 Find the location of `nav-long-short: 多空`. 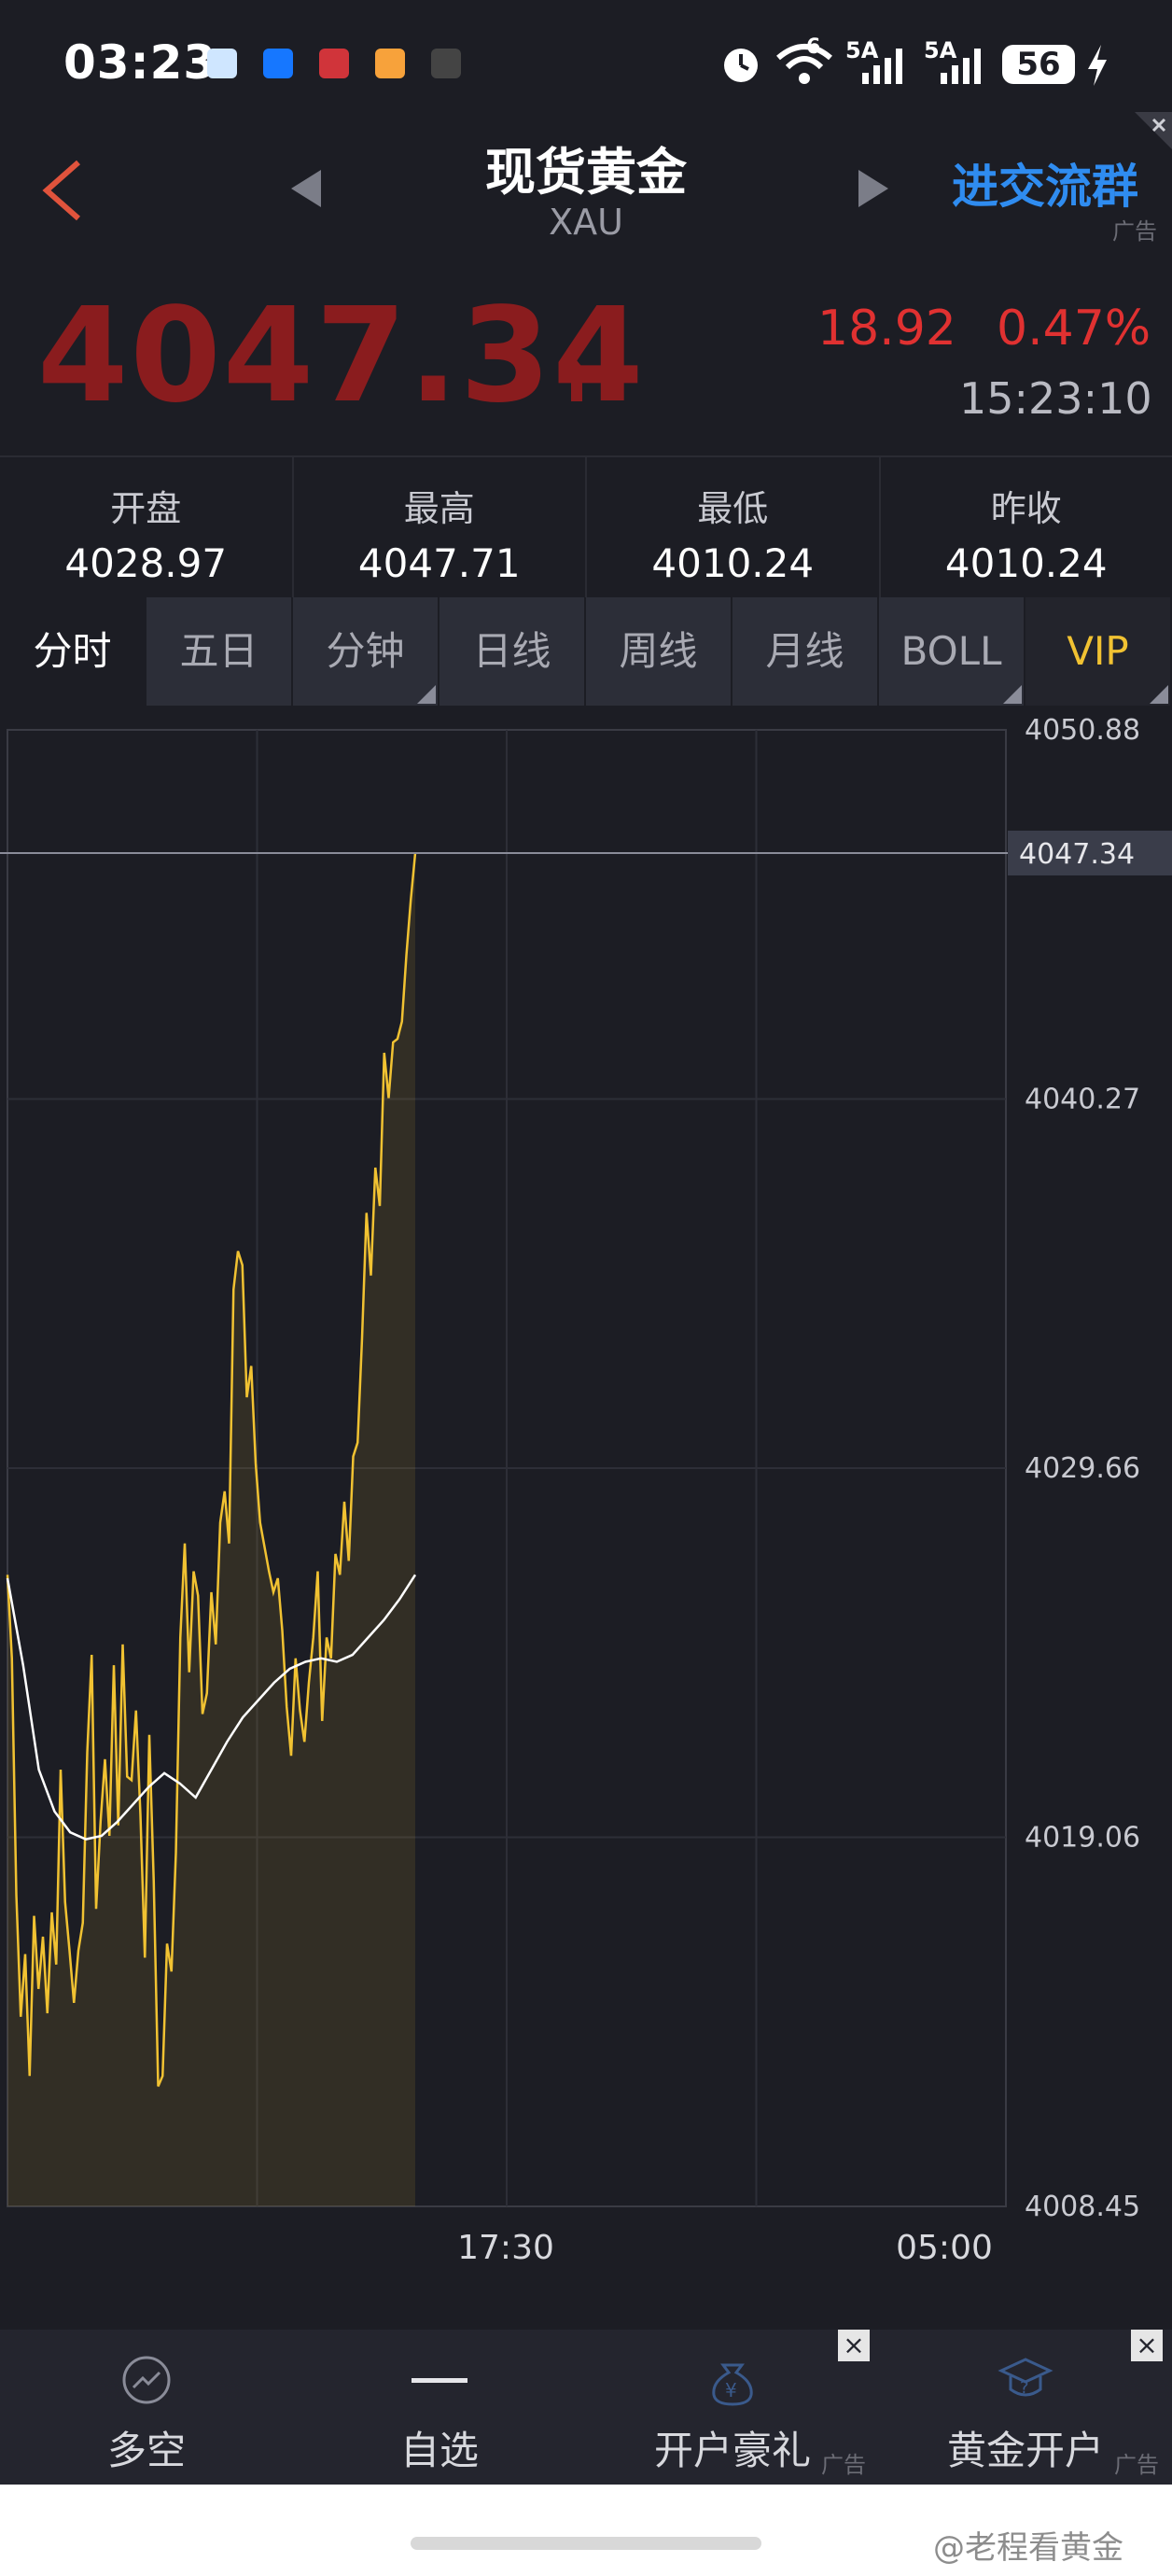

nav-long-short: 多空 is located at coordinates (146, 2407).